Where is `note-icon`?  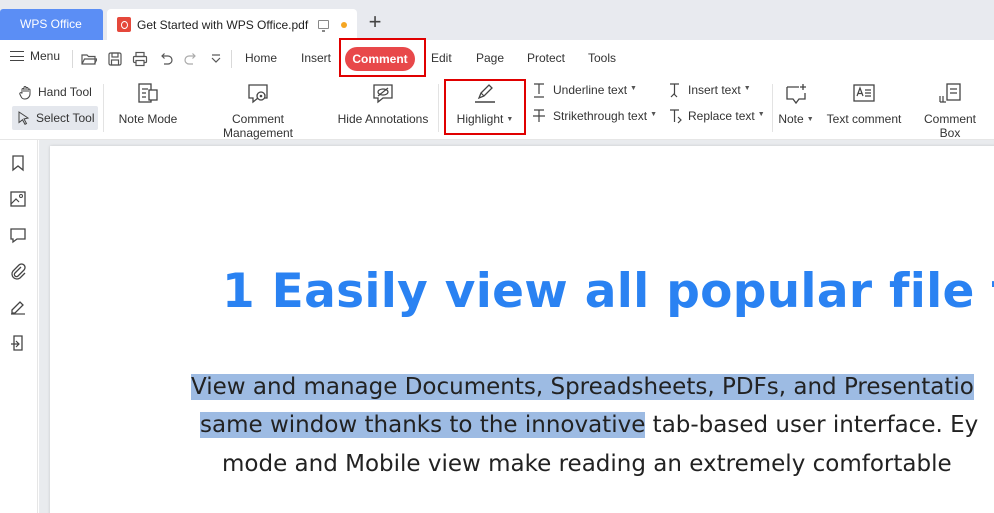
note-icon is located at coordinates (796, 94).